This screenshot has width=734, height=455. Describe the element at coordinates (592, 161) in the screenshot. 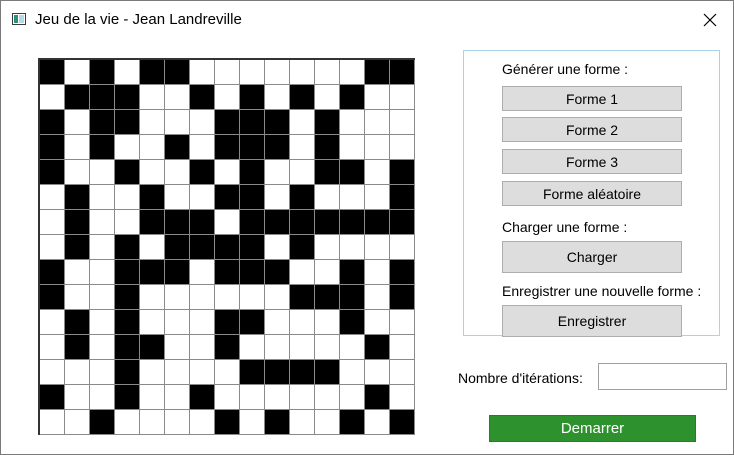

I see `shape-3-button: Forme 3` at that location.